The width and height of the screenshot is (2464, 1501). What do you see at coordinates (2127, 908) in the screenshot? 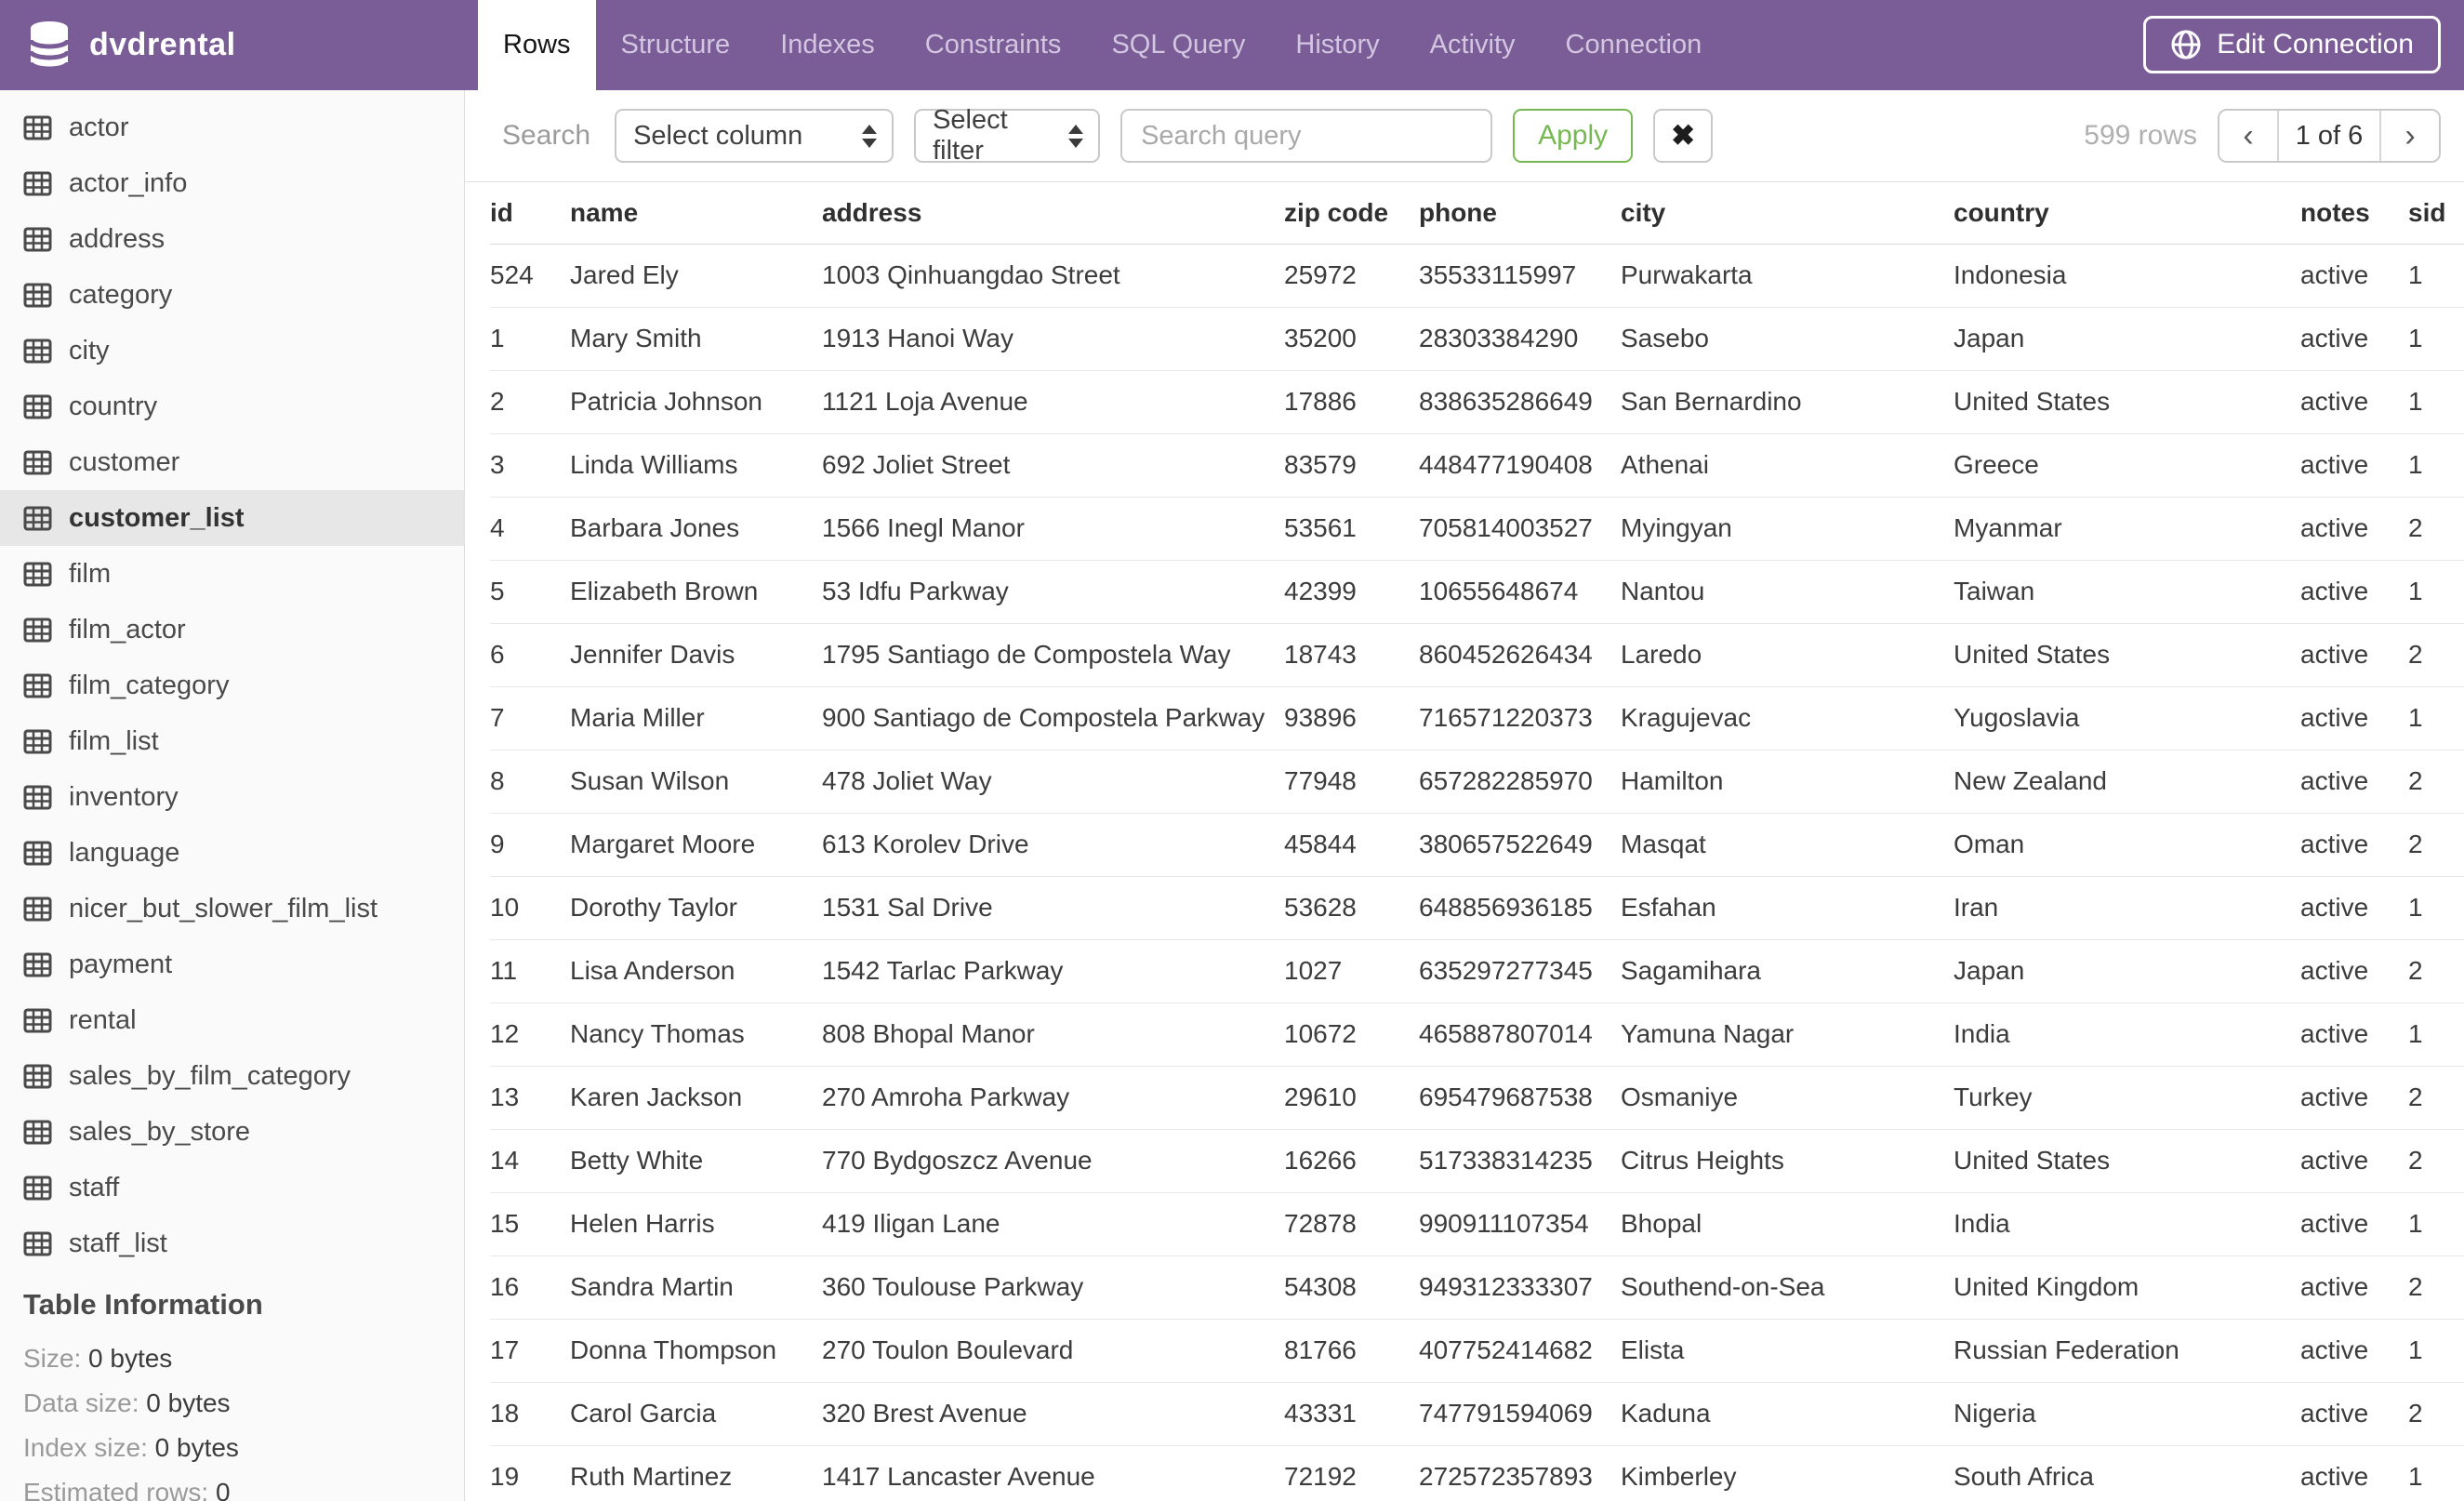
I see `cell-country: Iran` at bounding box center [2127, 908].